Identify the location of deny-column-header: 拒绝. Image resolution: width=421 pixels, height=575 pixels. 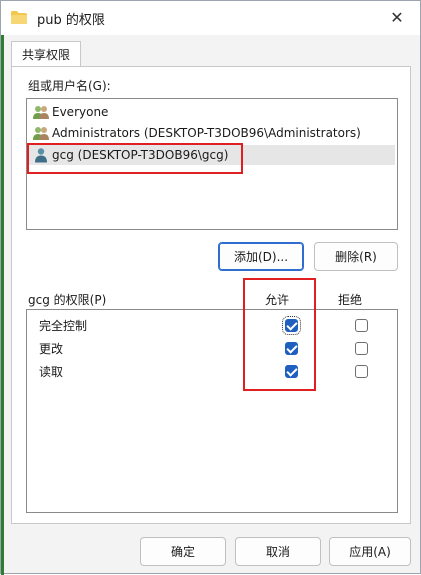
(350, 300).